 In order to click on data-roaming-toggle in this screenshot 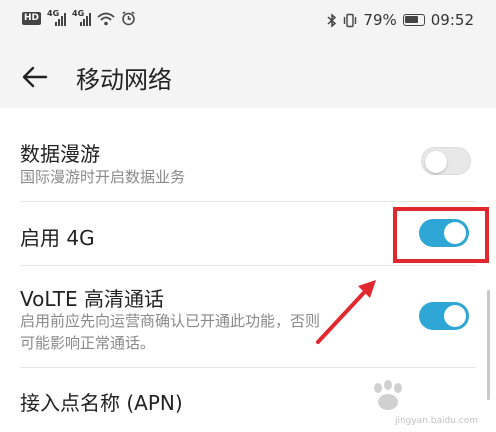, I will do `click(446, 161)`.